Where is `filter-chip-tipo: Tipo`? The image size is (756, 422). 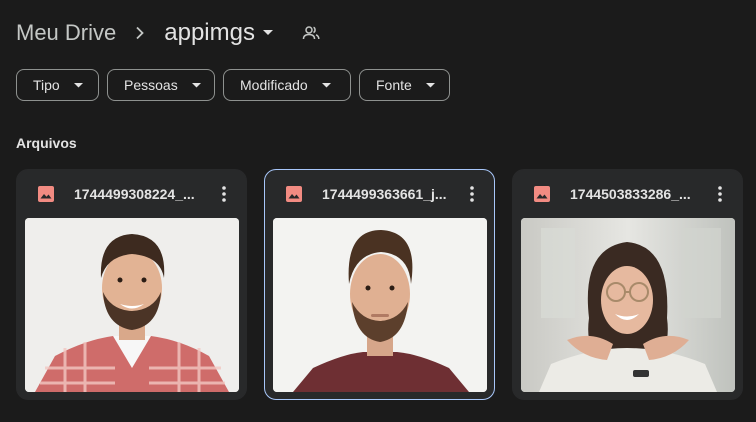 filter-chip-tipo: Tipo is located at coordinates (57, 85).